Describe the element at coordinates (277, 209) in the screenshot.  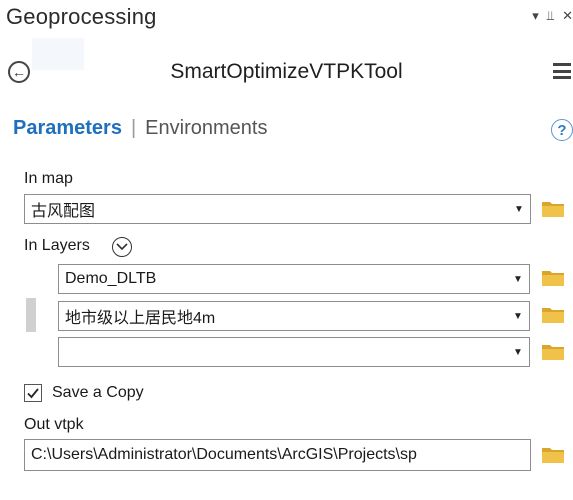
I see `in-map-dropdown: 古风配图 ▼` at that location.